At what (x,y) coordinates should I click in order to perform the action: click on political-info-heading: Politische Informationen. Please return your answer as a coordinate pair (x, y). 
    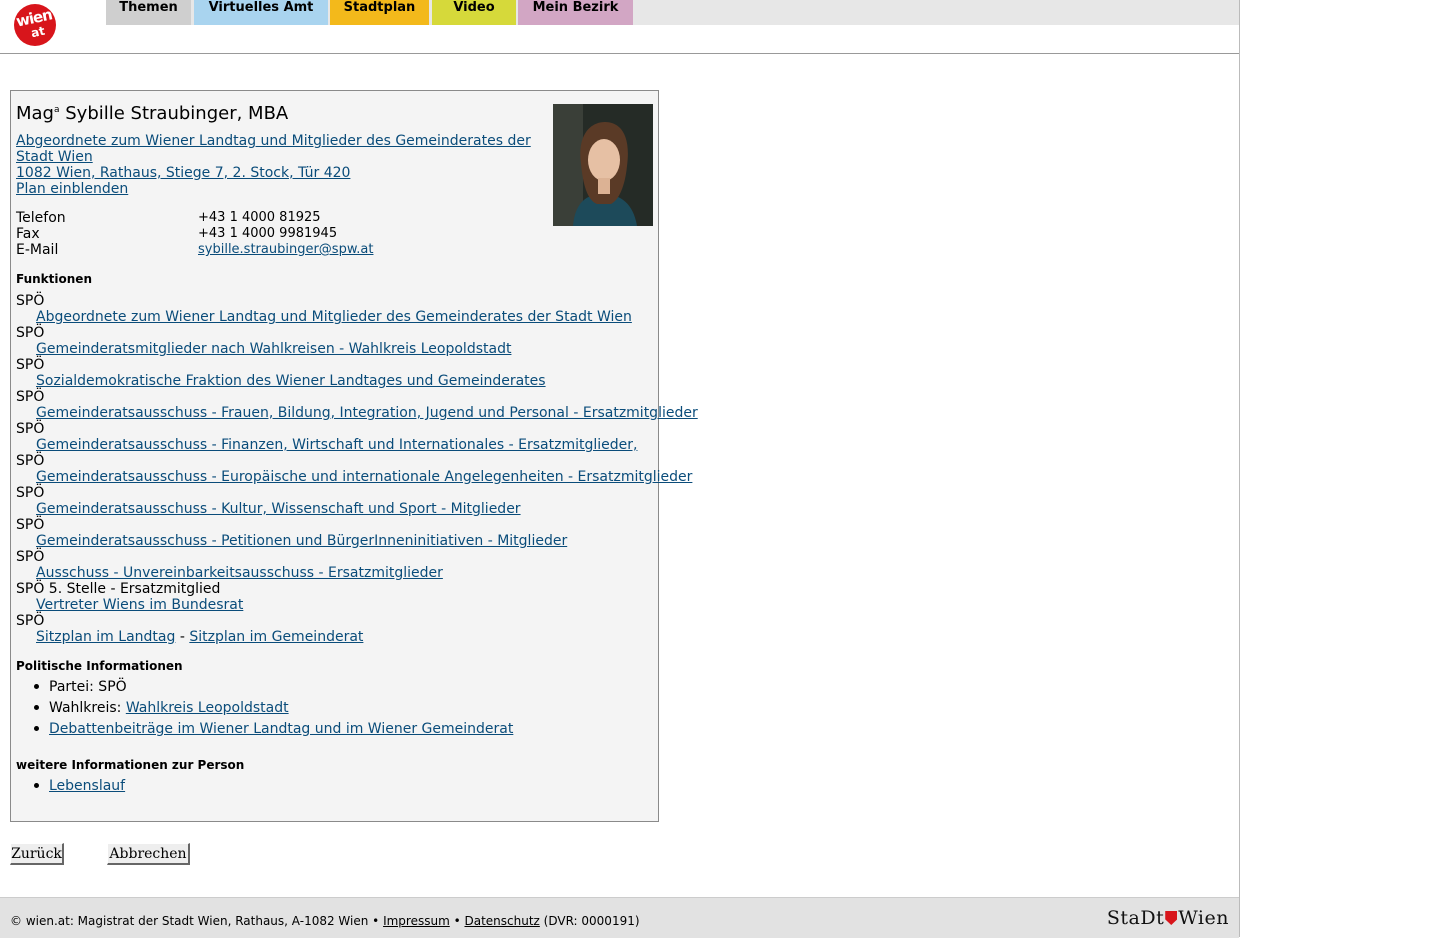
    Looking at the image, I should click on (99, 666).